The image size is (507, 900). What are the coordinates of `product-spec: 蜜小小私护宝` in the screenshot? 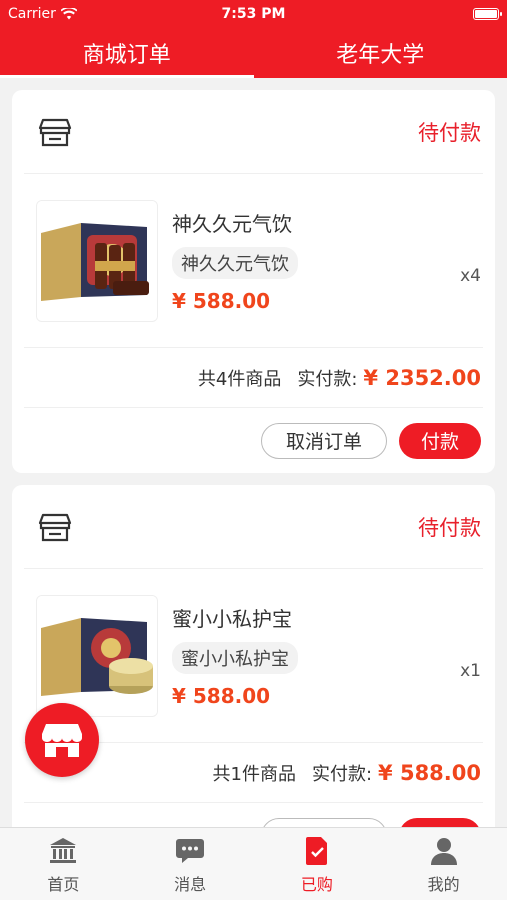 It's located at (235, 658).